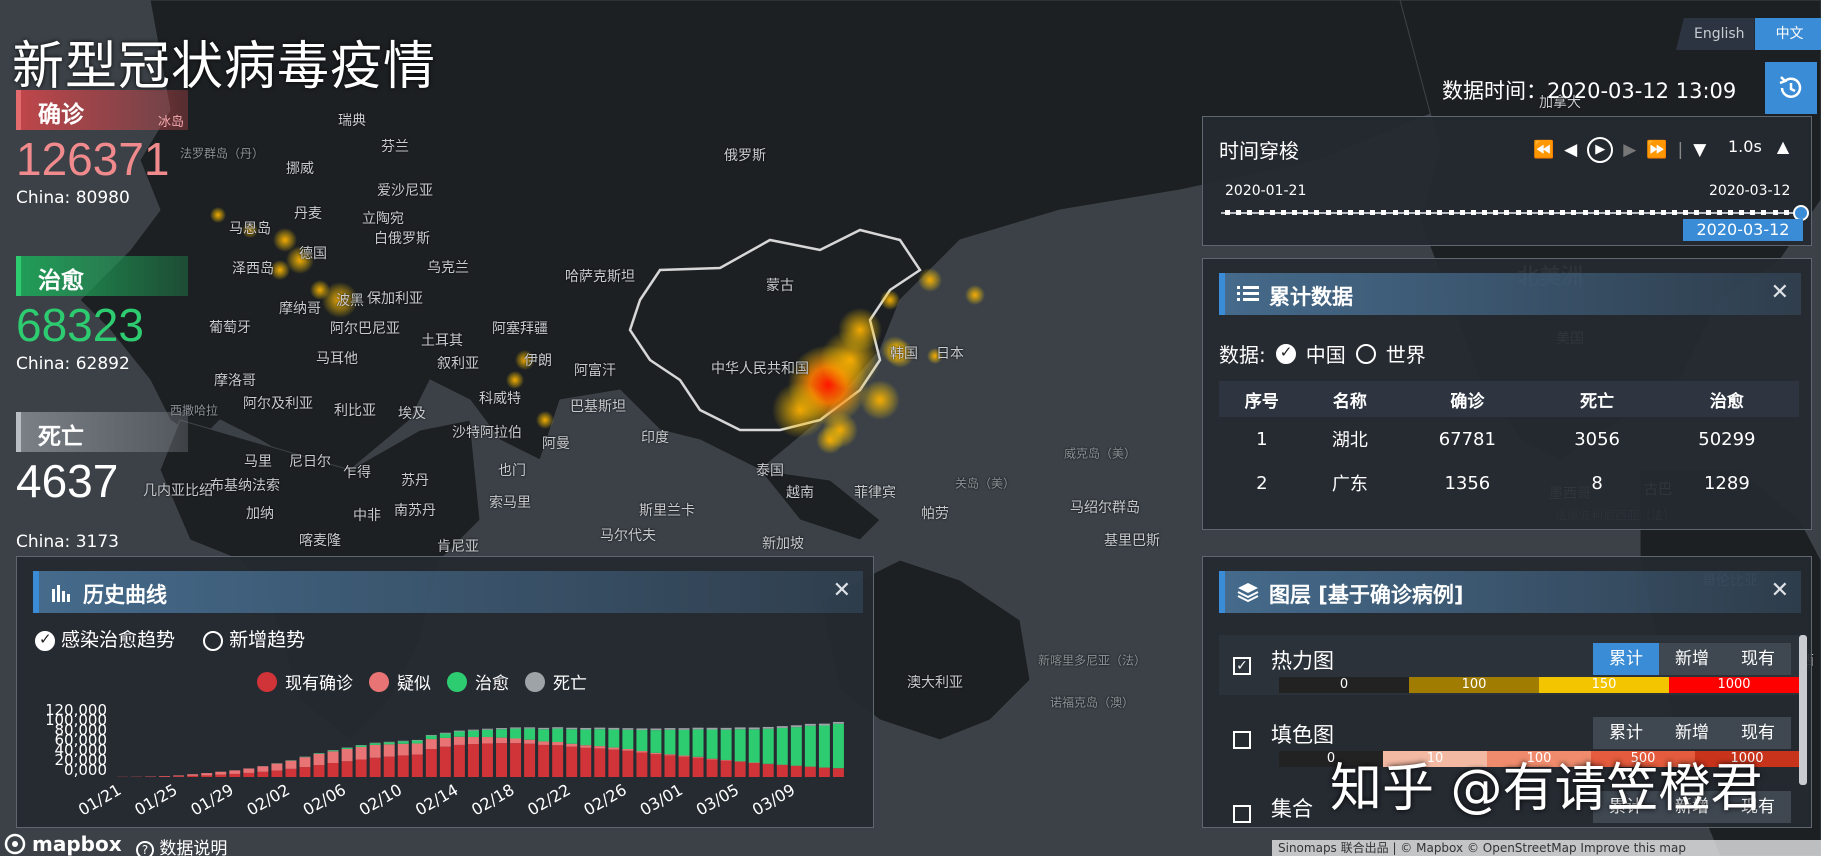 Image resolution: width=1821 pixels, height=856 pixels. What do you see at coordinates (1656, 150) in the screenshot?
I see `fast-forward-icon: ⏩` at bounding box center [1656, 150].